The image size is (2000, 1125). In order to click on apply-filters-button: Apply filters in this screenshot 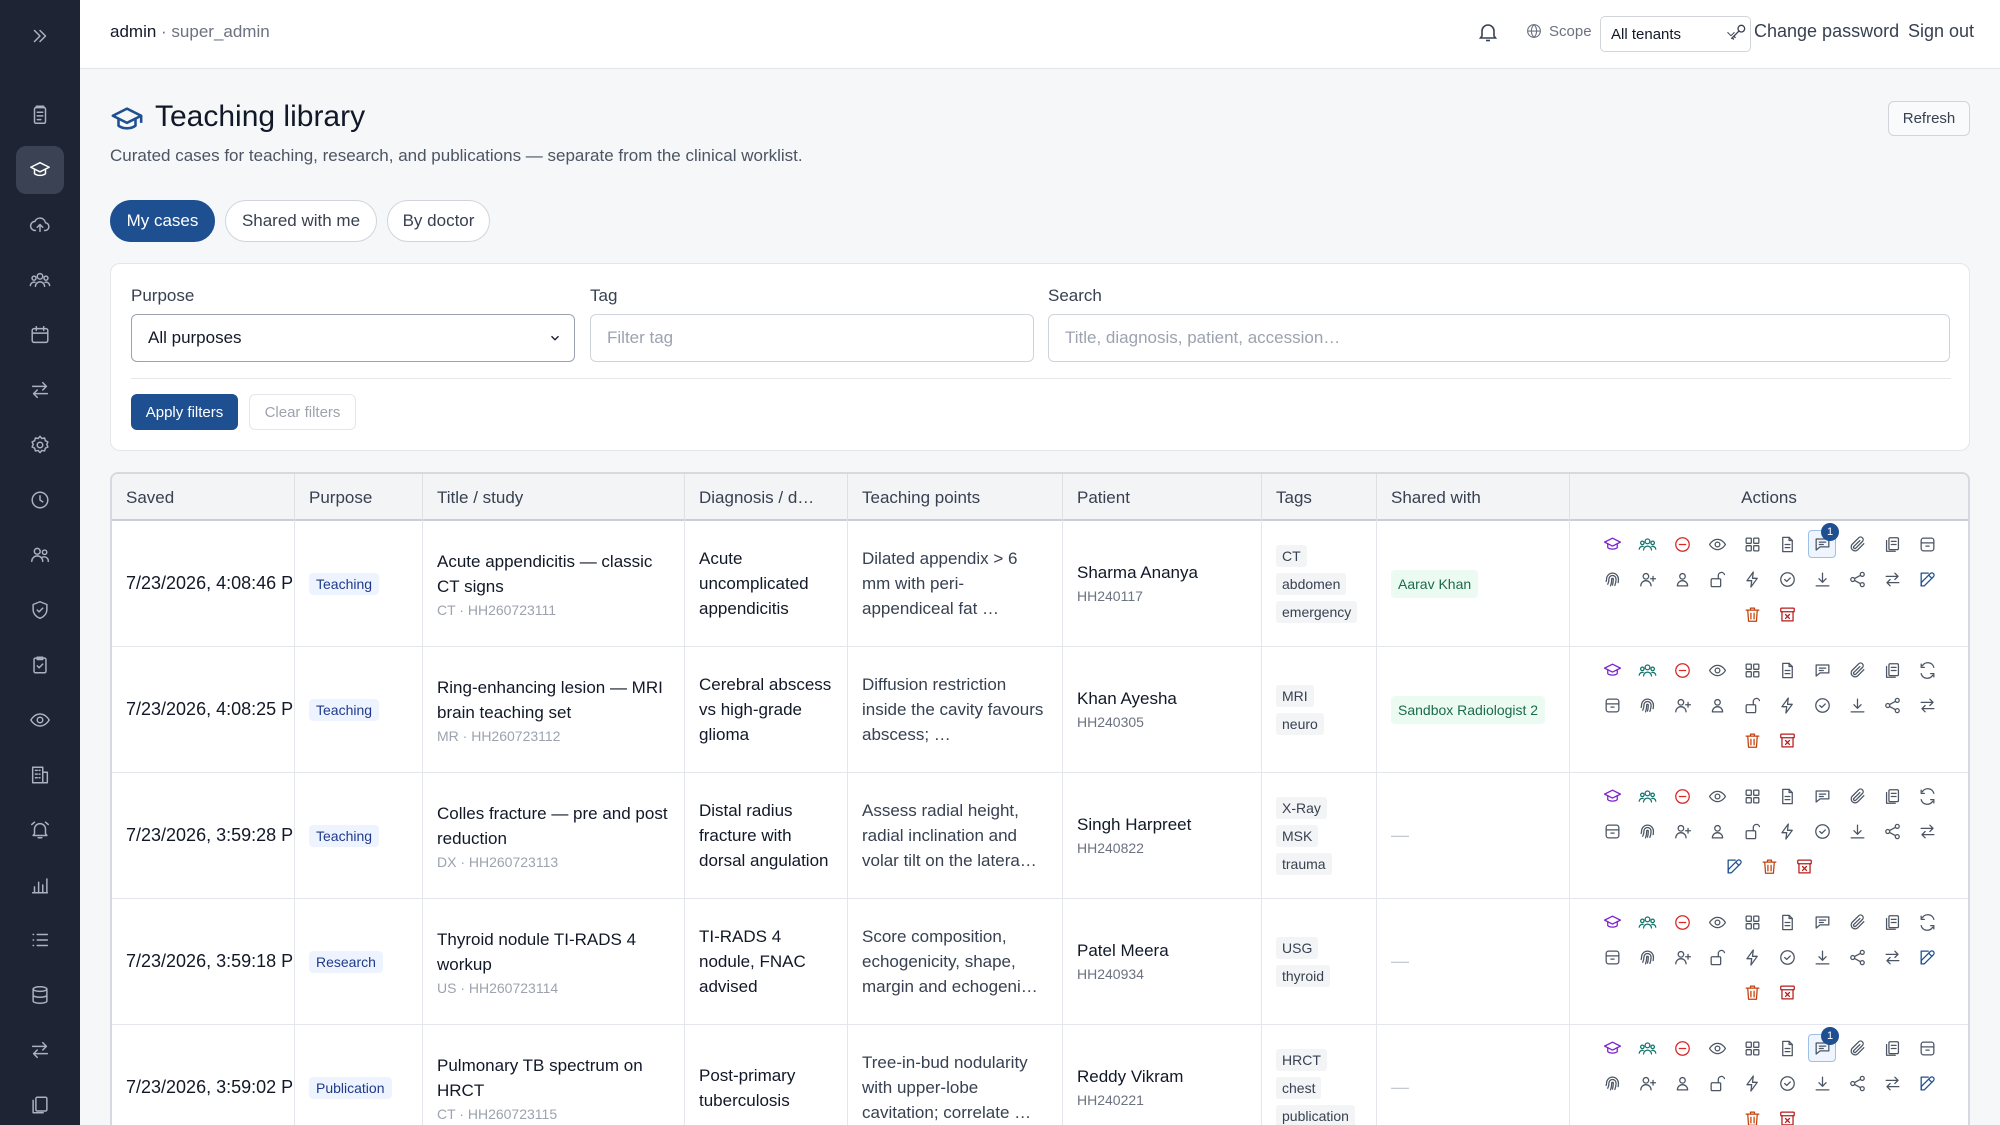, I will do `click(184, 412)`.